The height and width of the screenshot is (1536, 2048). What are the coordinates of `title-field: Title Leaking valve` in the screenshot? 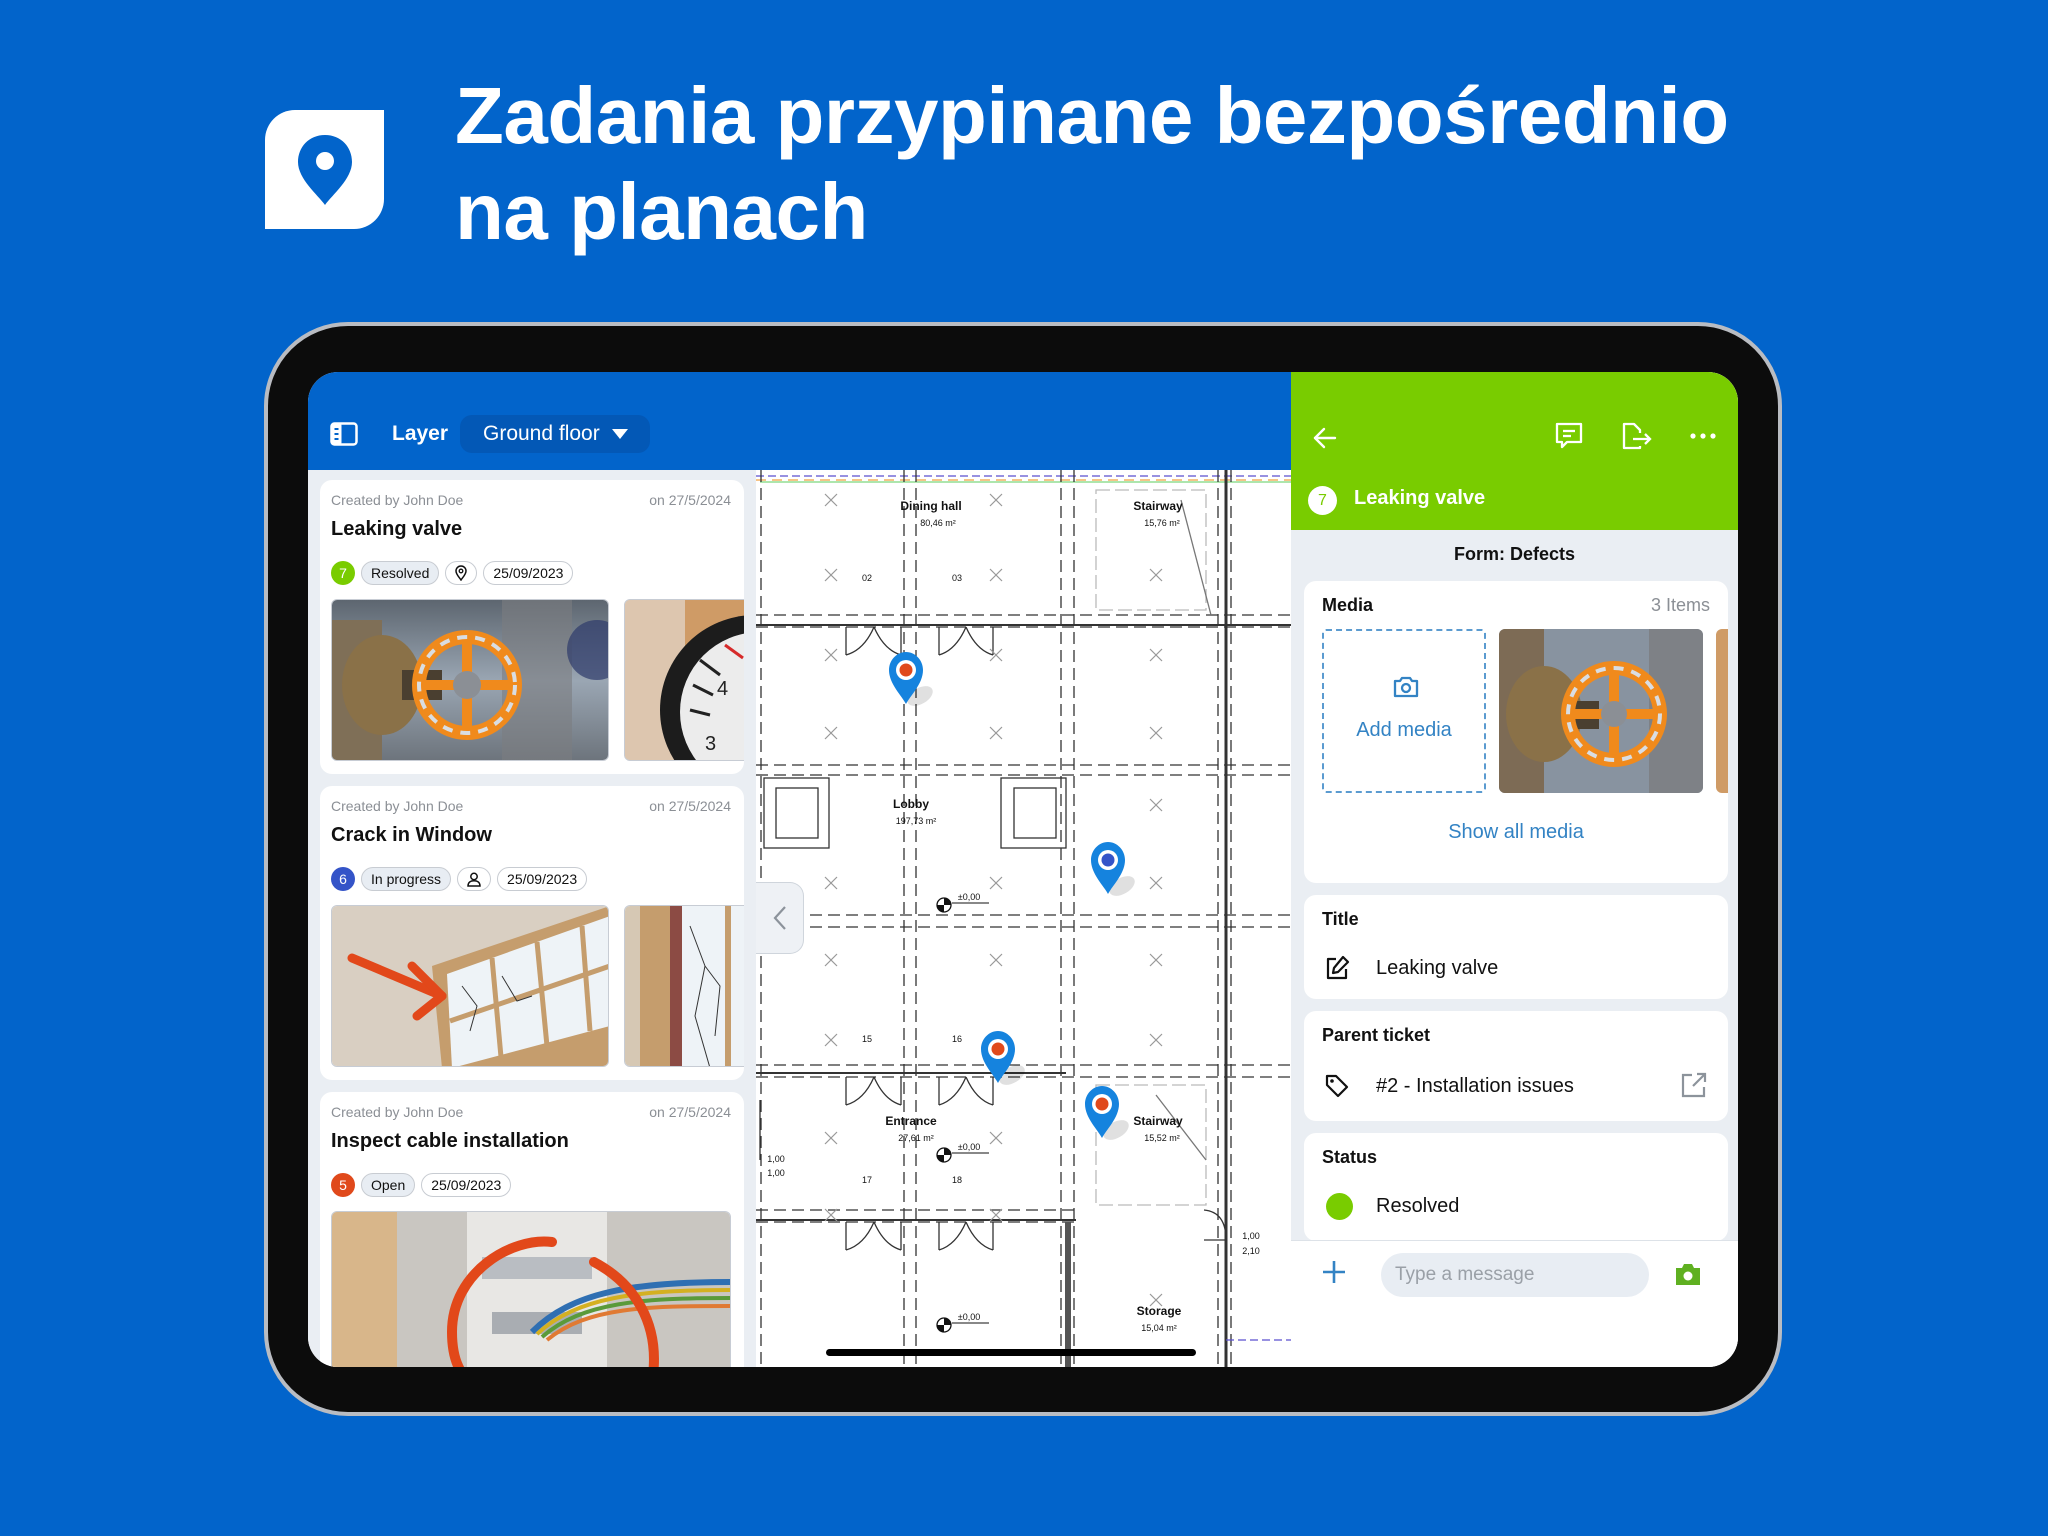 It's located at (1516, 947).